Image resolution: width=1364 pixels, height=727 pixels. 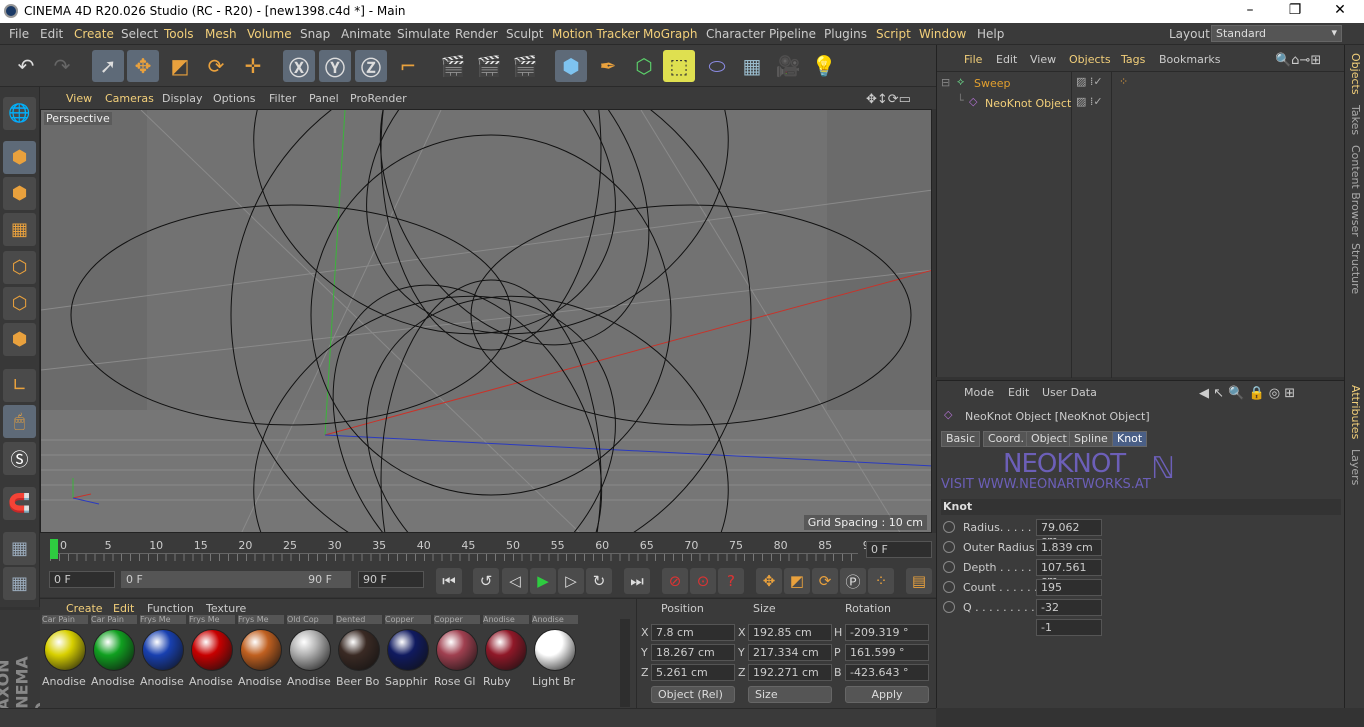 I want to click on key-rotation-icon: ⟳, so click(x=825, y=581).